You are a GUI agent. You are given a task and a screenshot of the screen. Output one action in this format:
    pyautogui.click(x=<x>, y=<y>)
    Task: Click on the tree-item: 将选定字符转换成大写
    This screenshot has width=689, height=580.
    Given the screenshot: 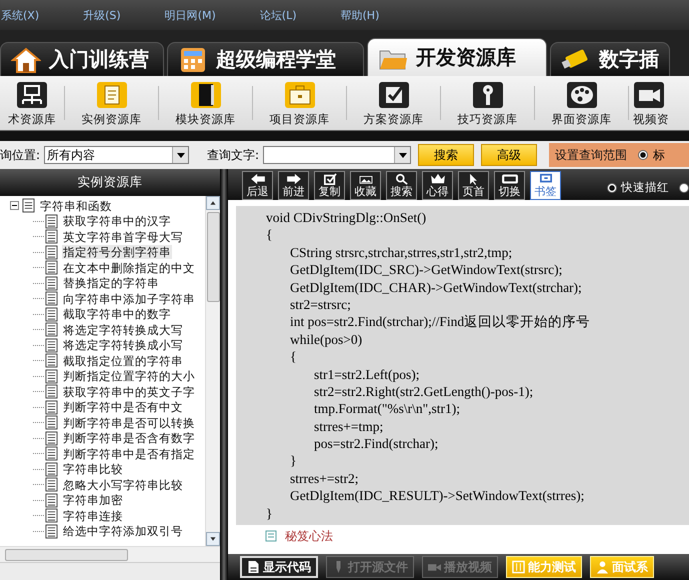 What is the action you would take?
    pyautogui.click(x=123, y=329)
    